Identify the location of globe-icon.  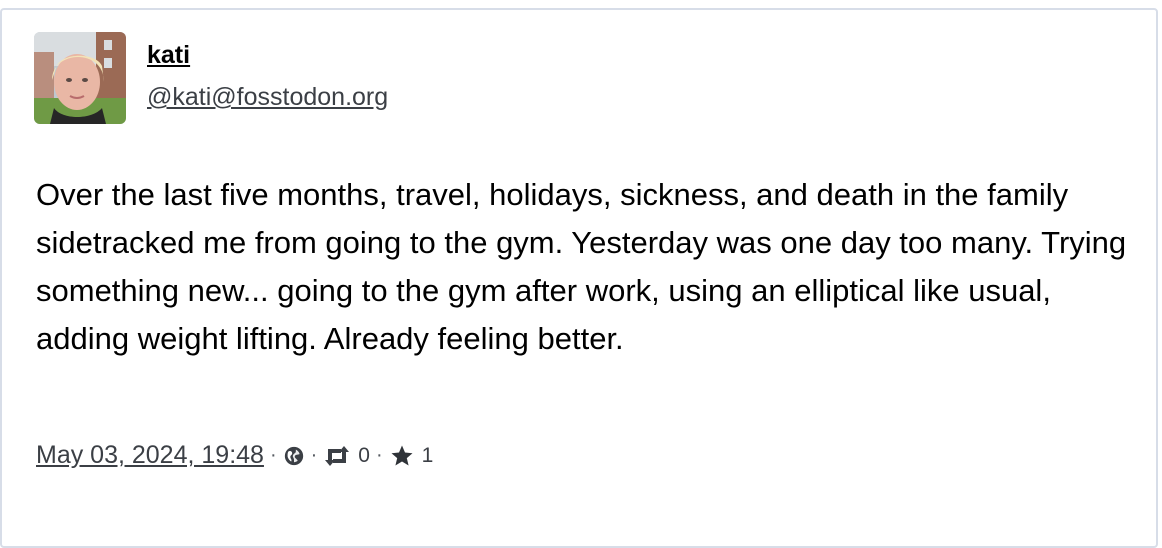
(294, 456).